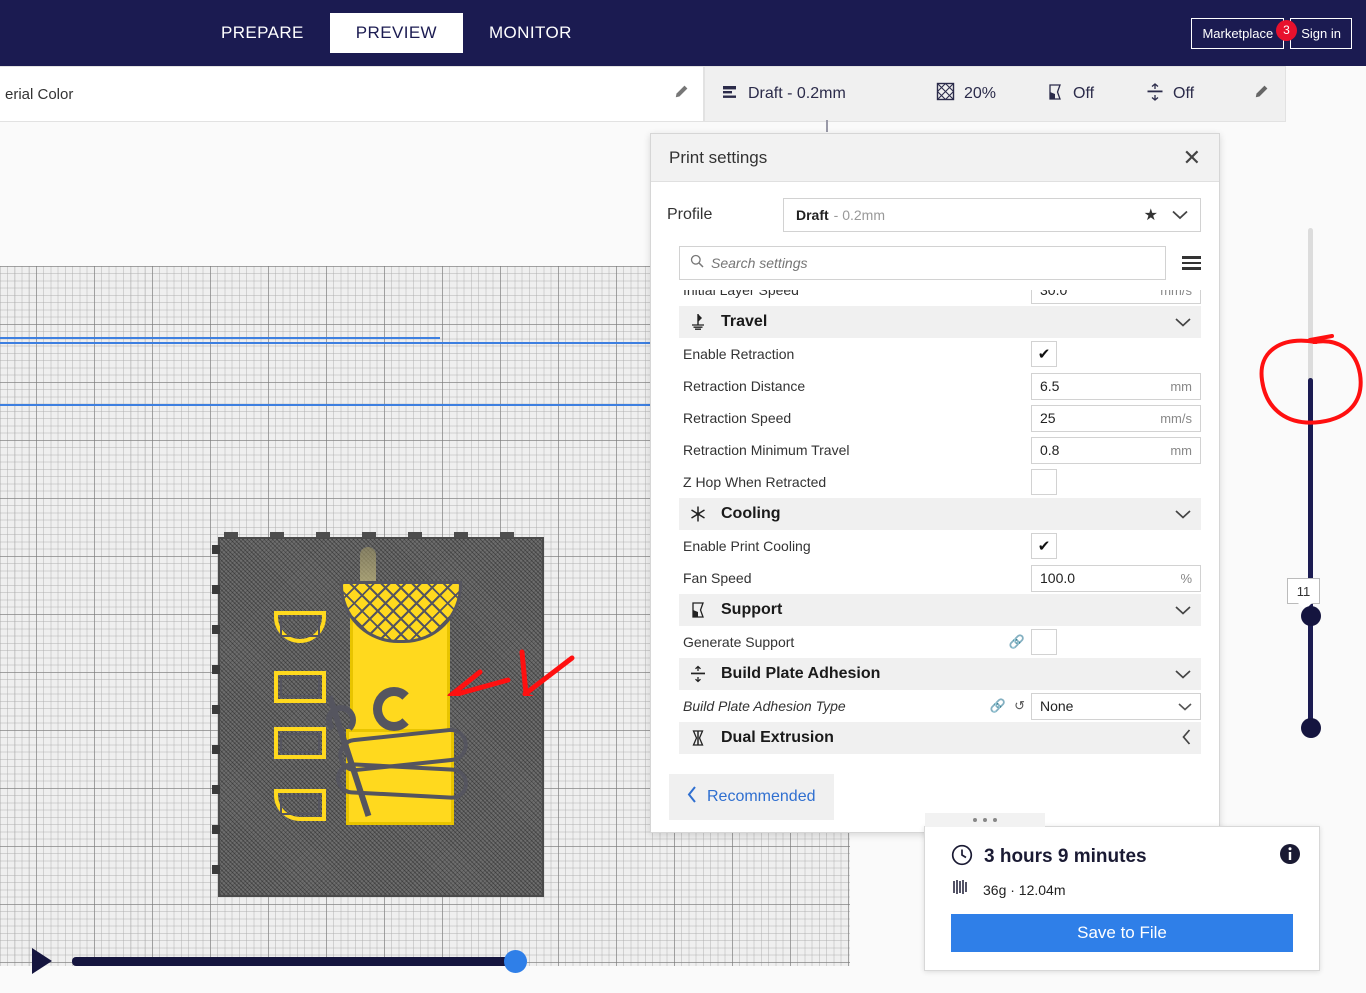 The image size is (1366, 993). Describe the element at coordinates (1044, 354) in the screenshot. I see `checkbox-enable-retraction: ✔` at that location.